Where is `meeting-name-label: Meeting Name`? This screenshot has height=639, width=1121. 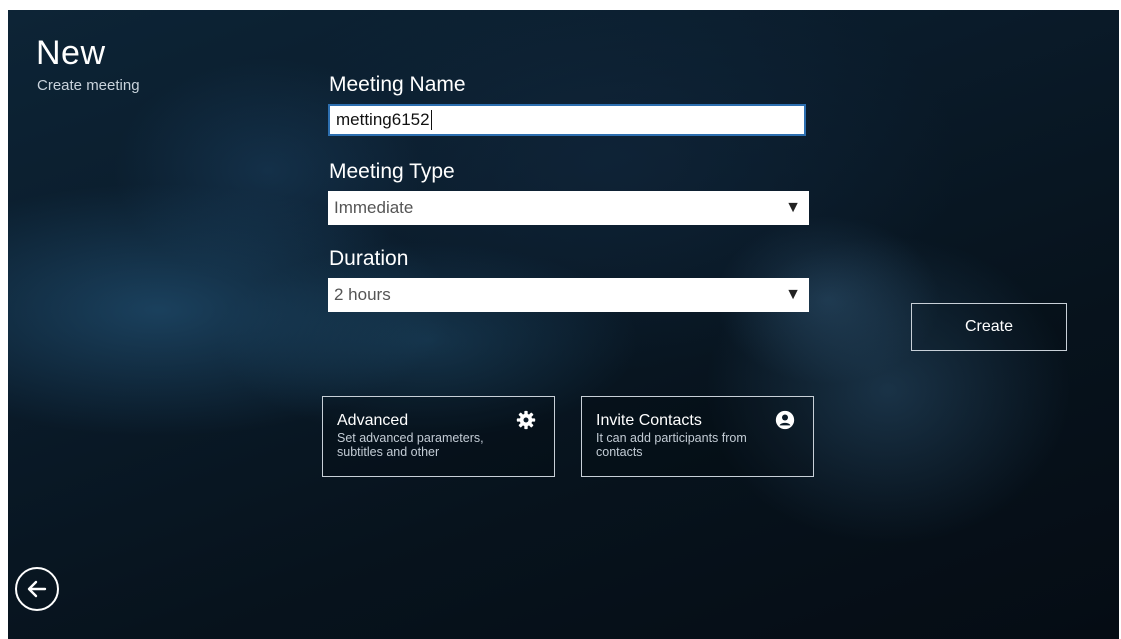 meeting-name-label: Meeting Name is located at coordinates (397, 84).